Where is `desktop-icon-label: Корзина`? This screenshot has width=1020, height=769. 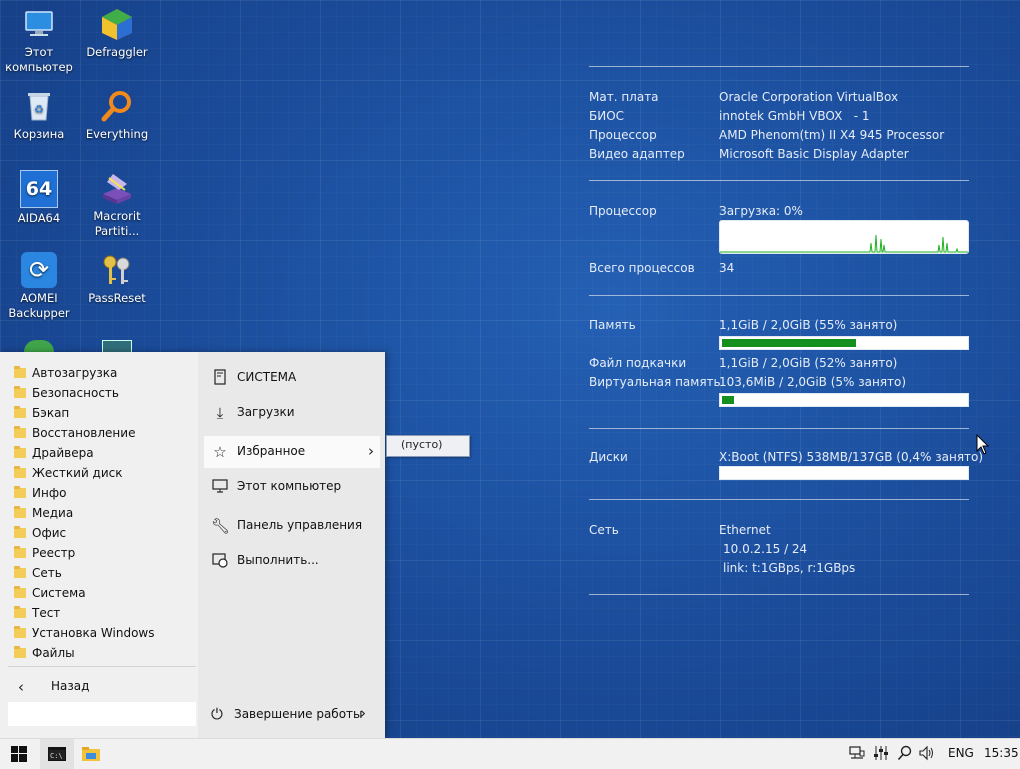 desktop-icon-label: Корзина is located at coordinates (39, 134).